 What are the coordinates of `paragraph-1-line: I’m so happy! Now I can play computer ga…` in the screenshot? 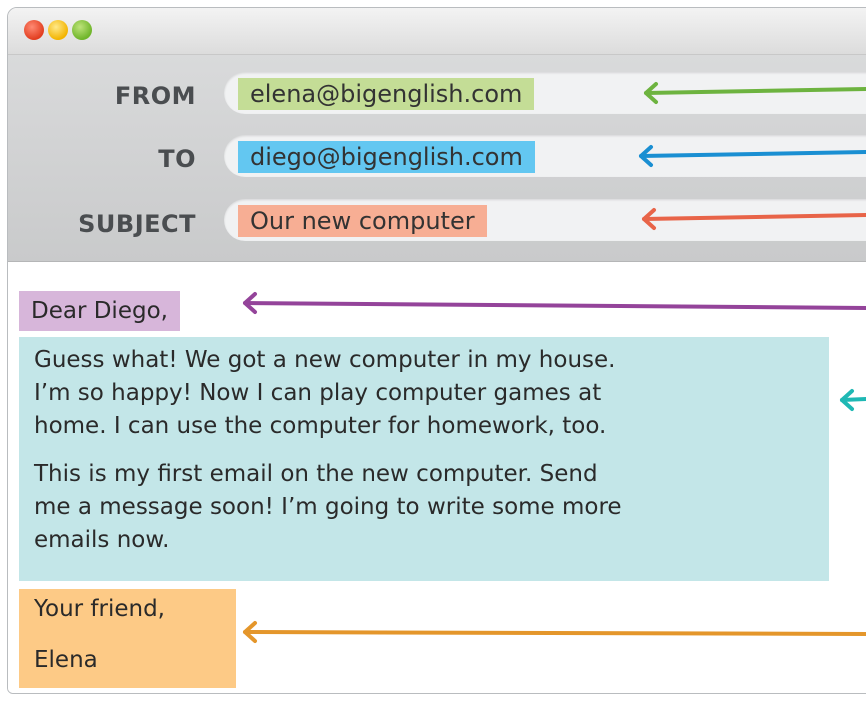 It's located at (318, 393).